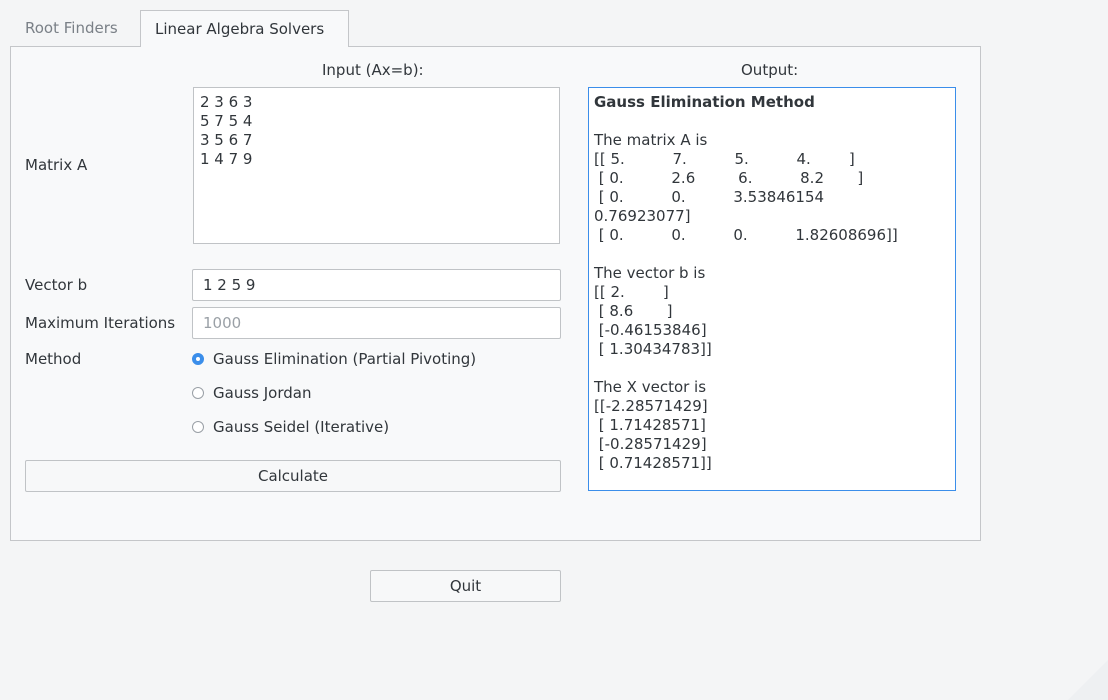  I want to click on max-iterations-input: 1000, so click(376, 323).